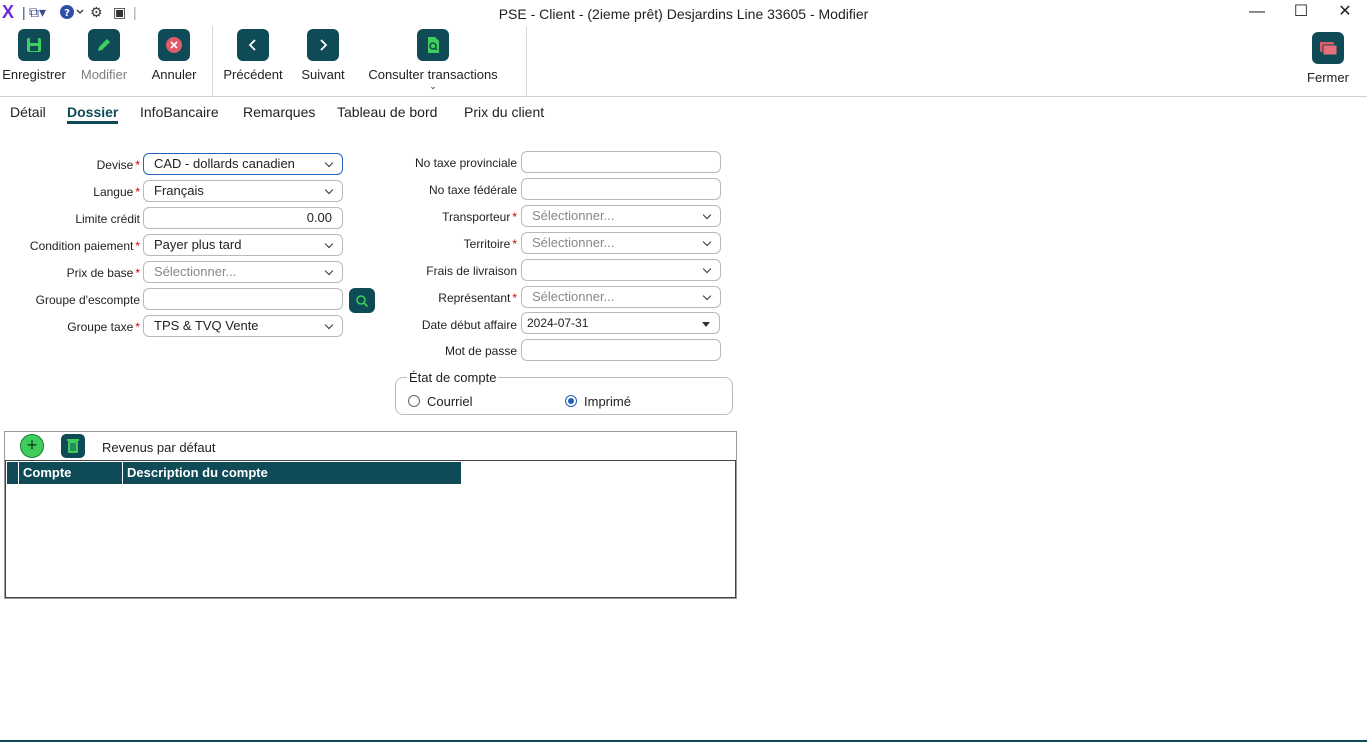  Describe the element at coordinates (159, 447) in the screenshot. I see `revenus-title: Revenus par défaut` at that location.